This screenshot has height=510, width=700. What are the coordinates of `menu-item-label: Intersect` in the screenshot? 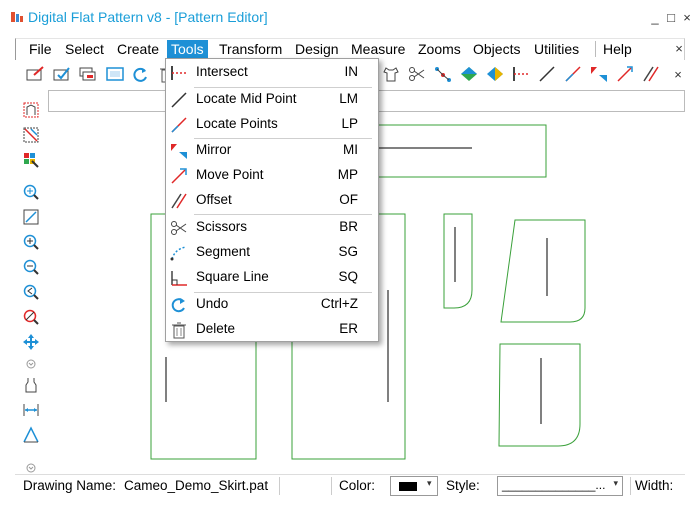 It's located at (222, 71).